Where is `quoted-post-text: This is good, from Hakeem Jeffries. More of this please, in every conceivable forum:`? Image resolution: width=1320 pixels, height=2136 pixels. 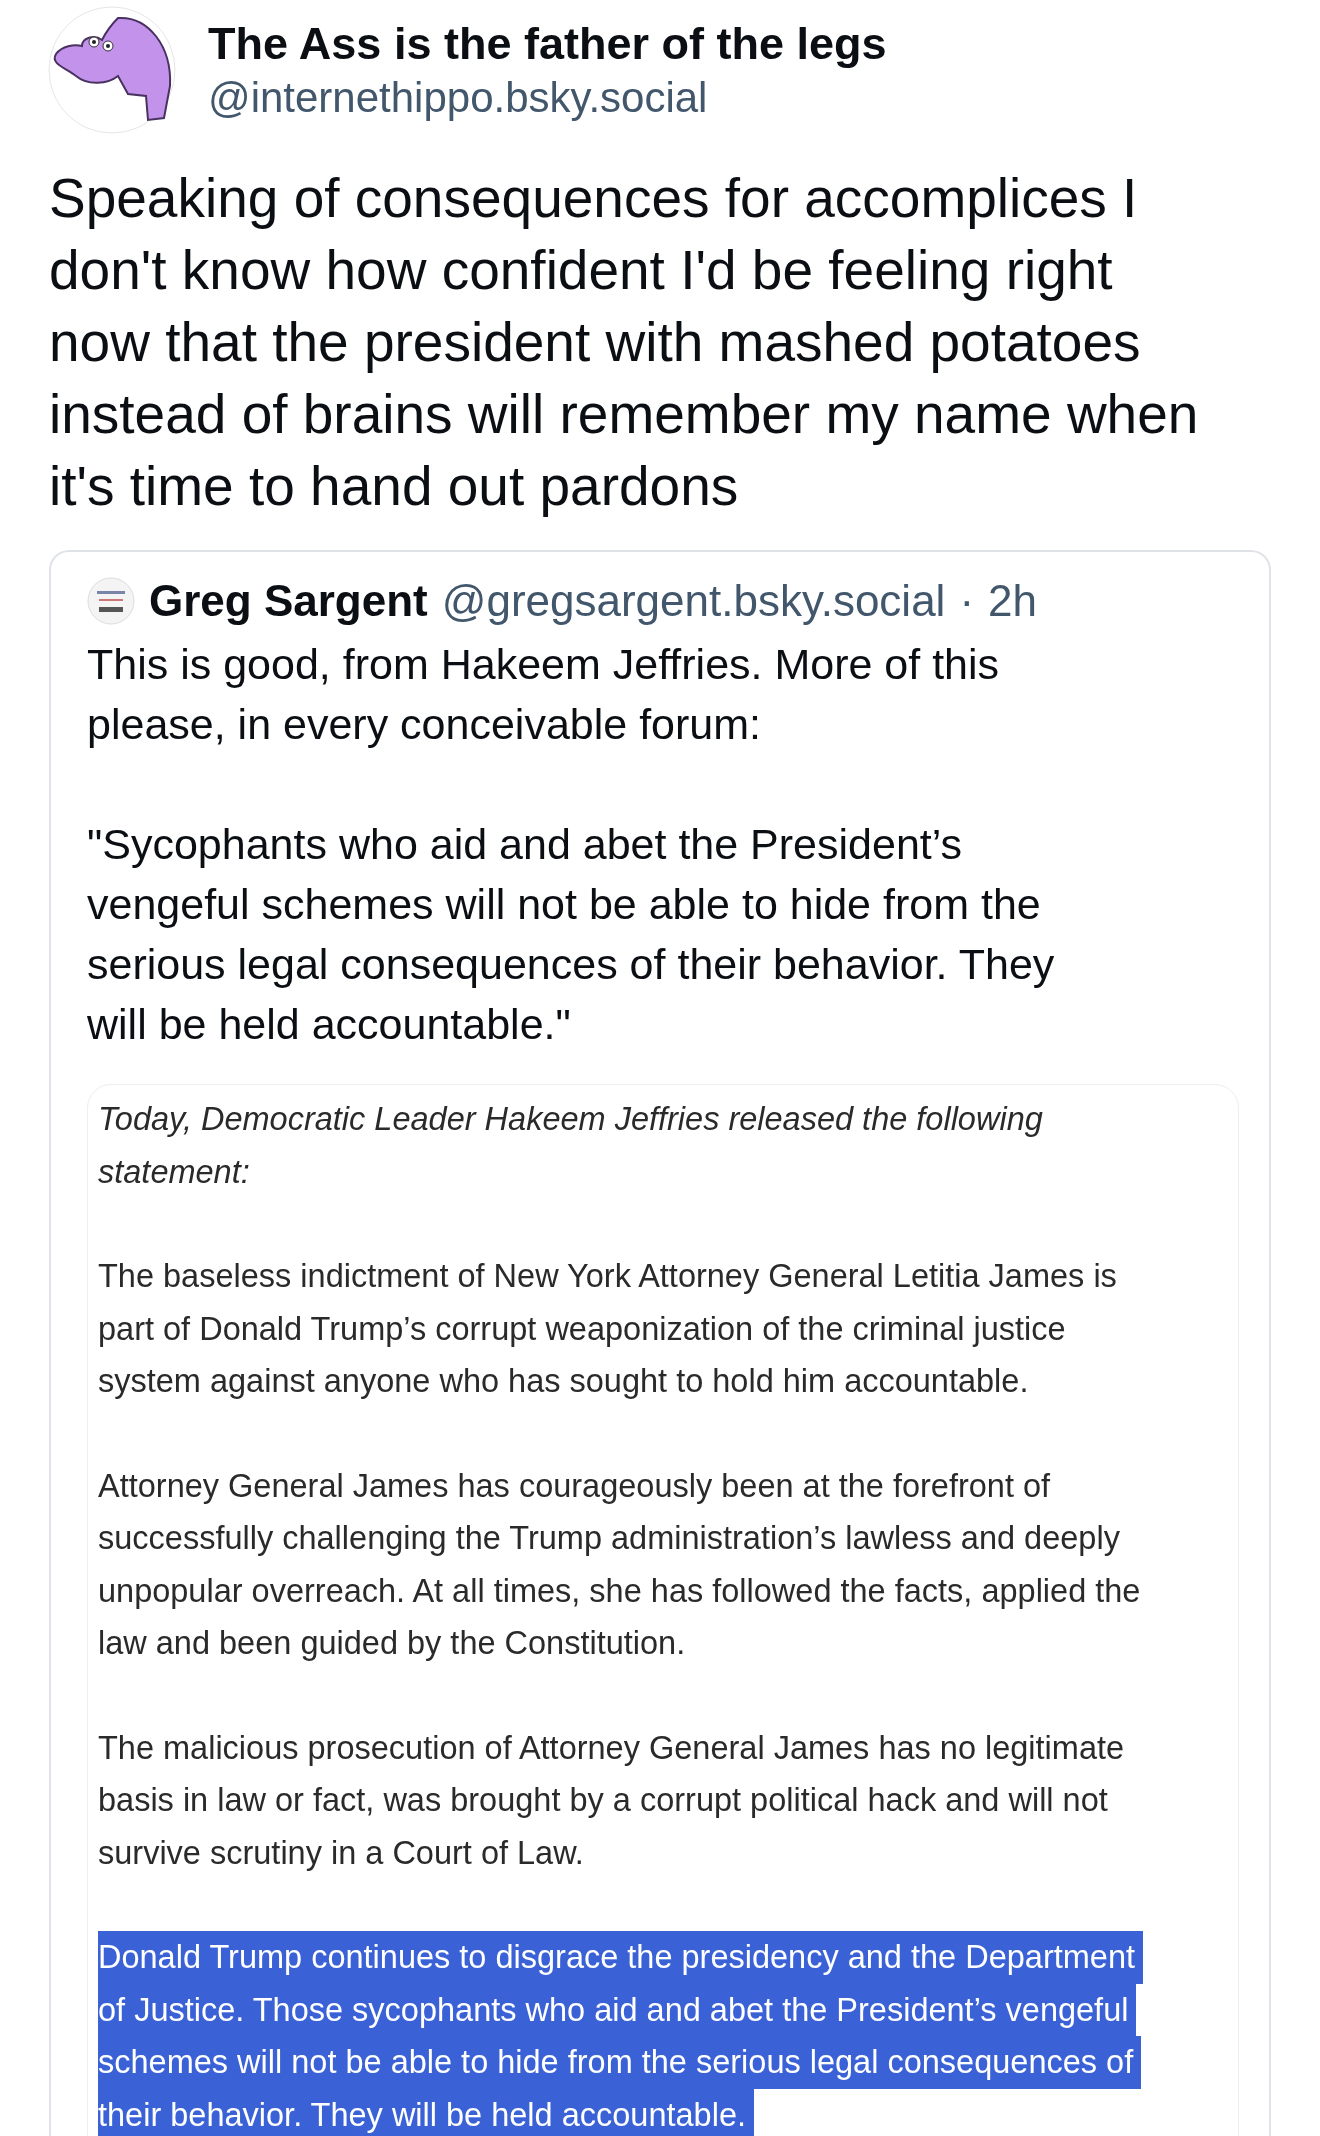
quoted-post-text: This is good, from Hakeem Jeffries. More of this please, in every conceivable forum: is located at coordinates (544, 694).